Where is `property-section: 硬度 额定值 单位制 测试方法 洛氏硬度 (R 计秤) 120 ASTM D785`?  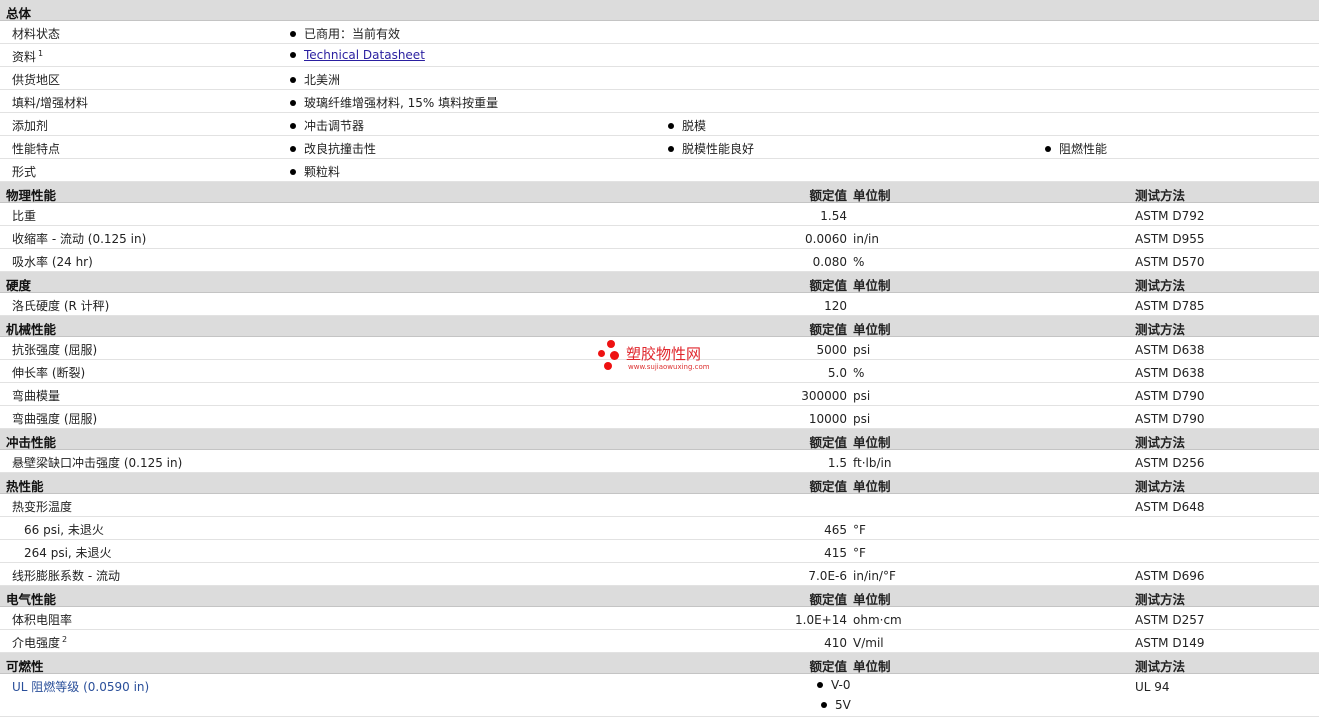
property-section: 硬度 额定值 单位制 测试方法 洛氏硬度 (R 计秤) 120 ASTM D785 is located at coordinates (659, 294).